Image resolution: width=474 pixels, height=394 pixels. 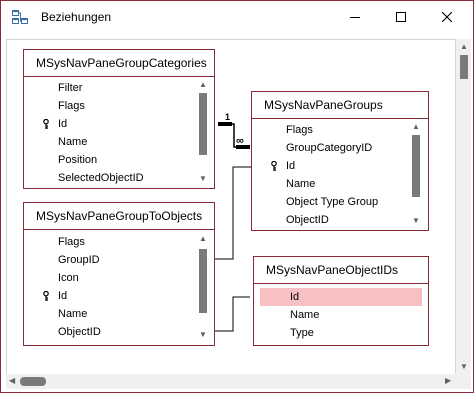 I want to click on field-label: Object Type Group, so click(x=332, y=202).